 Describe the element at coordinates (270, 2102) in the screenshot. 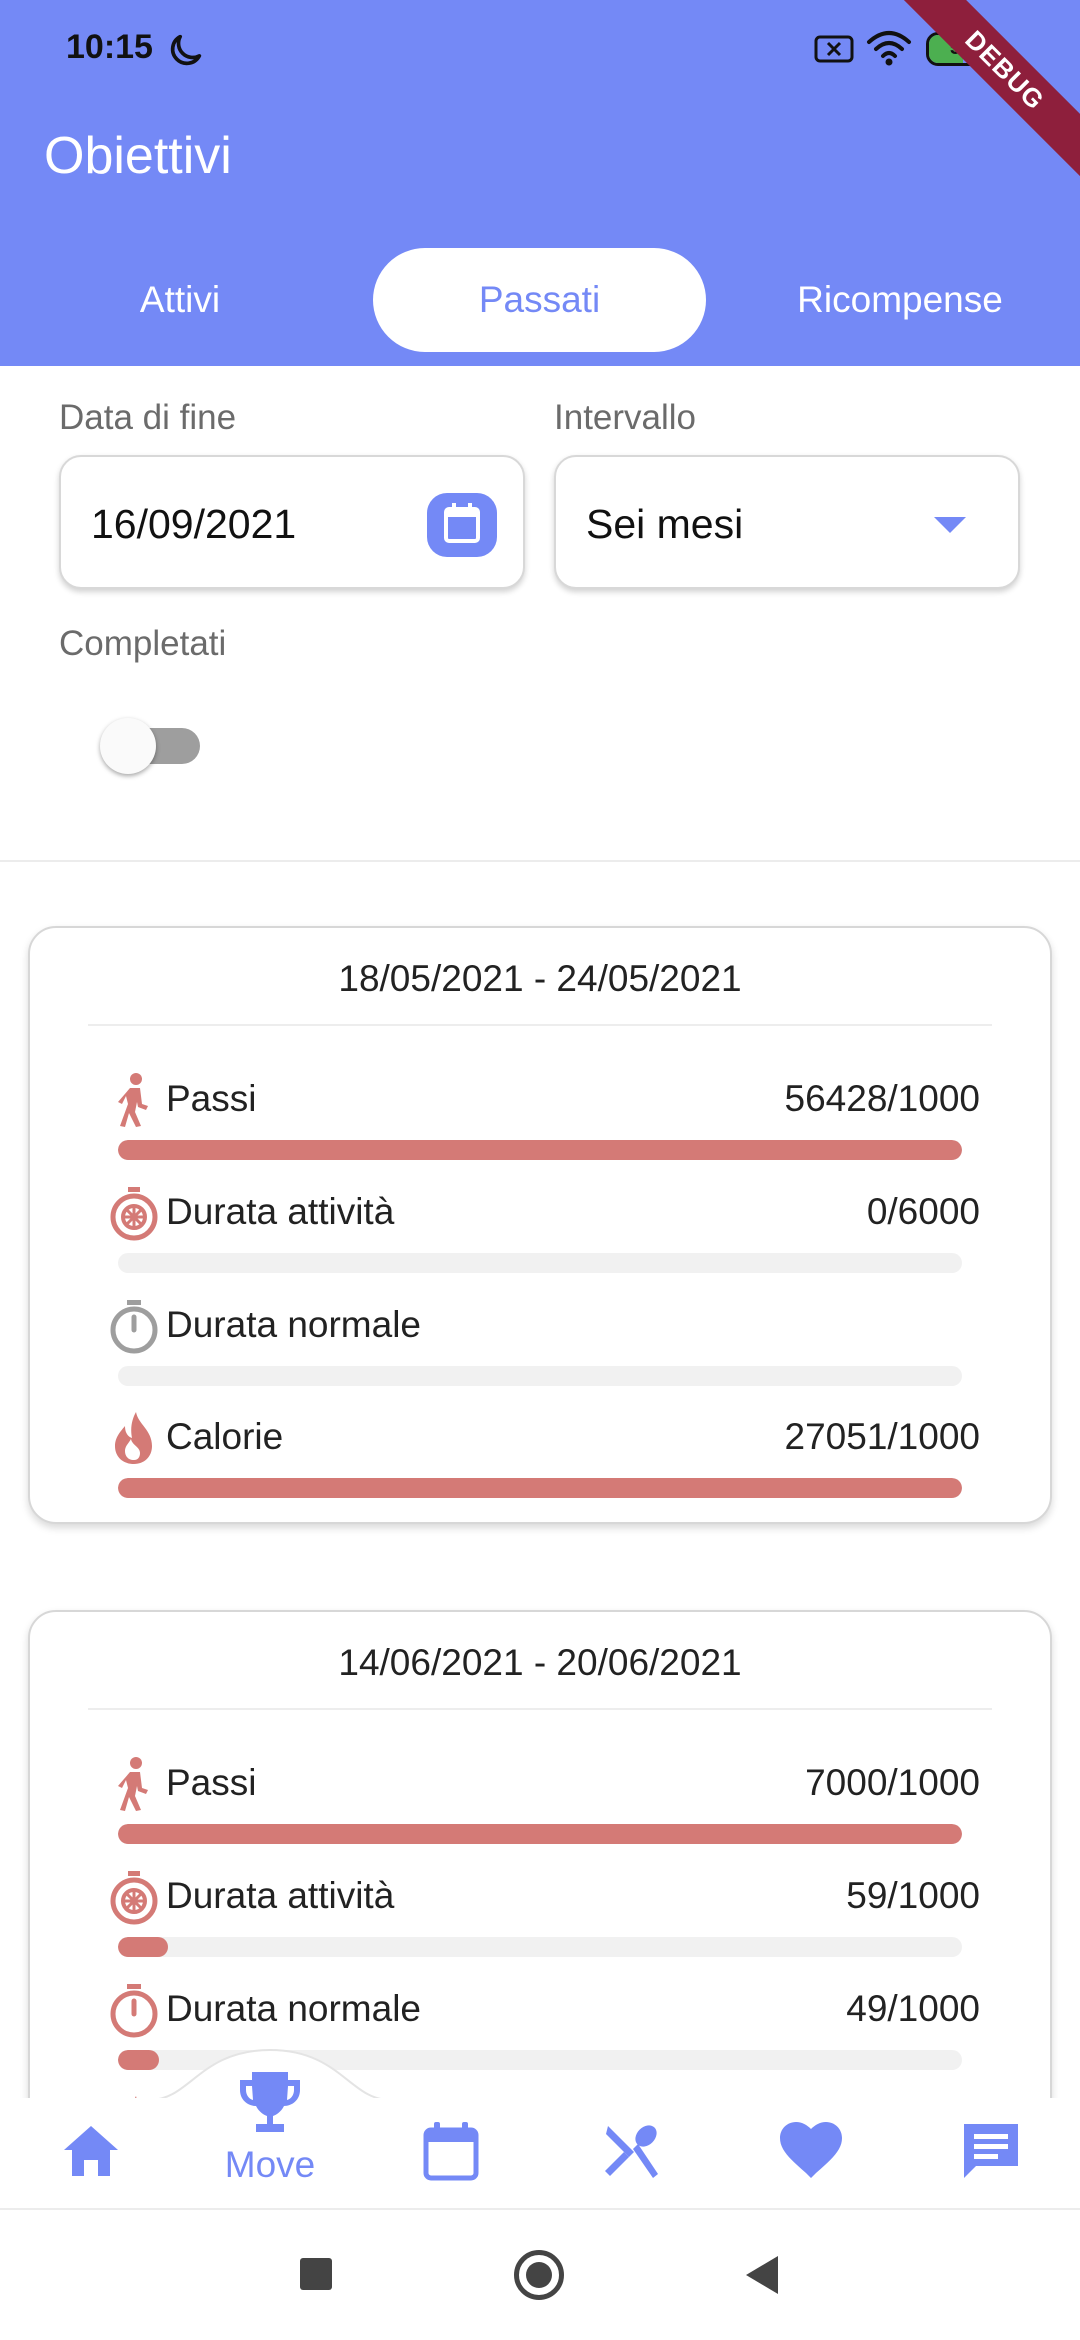

I see `trophy-icon` at that location.